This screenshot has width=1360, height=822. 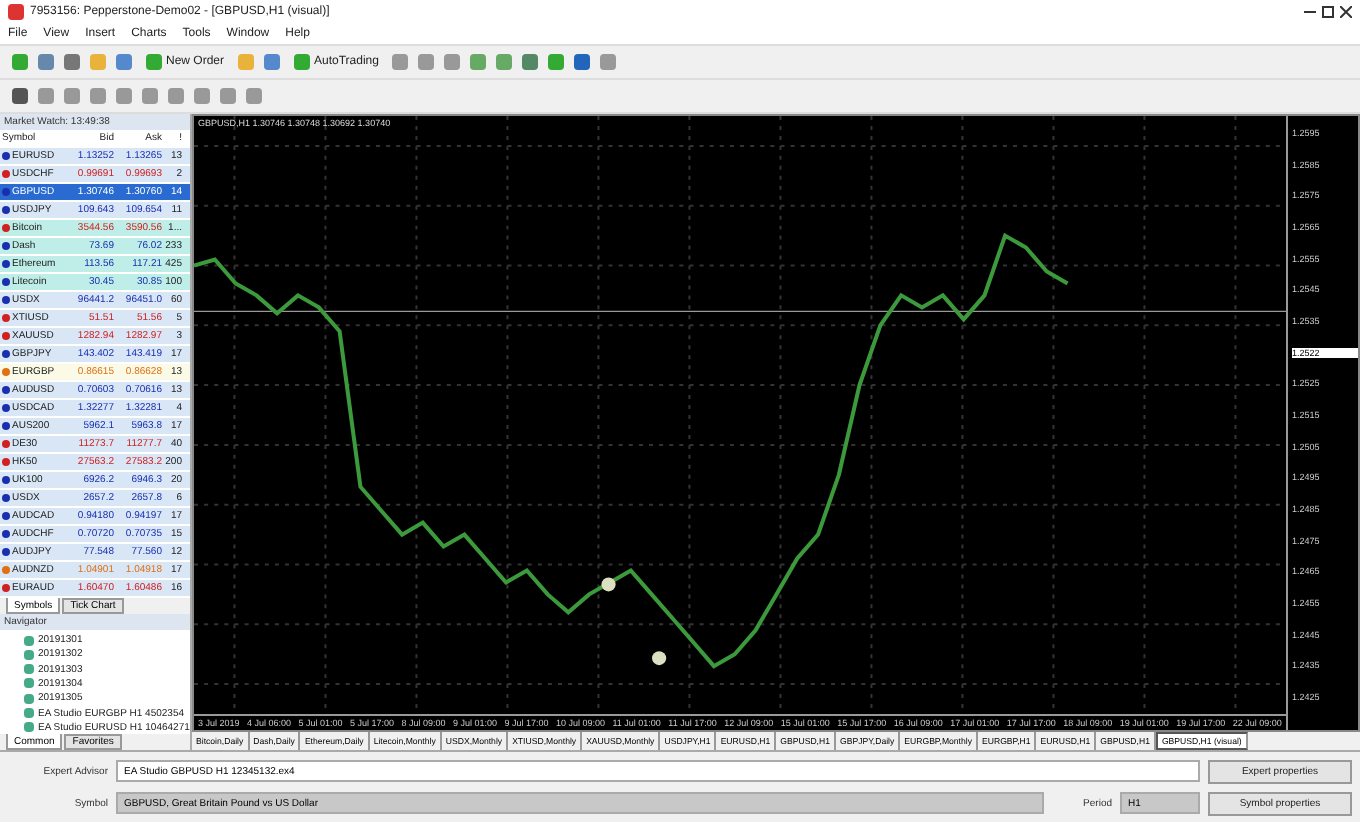 What do you see at coordinates (1310, 12) in the screenshot?
I see `minimize-icon` at bounding box center [1310, 12].